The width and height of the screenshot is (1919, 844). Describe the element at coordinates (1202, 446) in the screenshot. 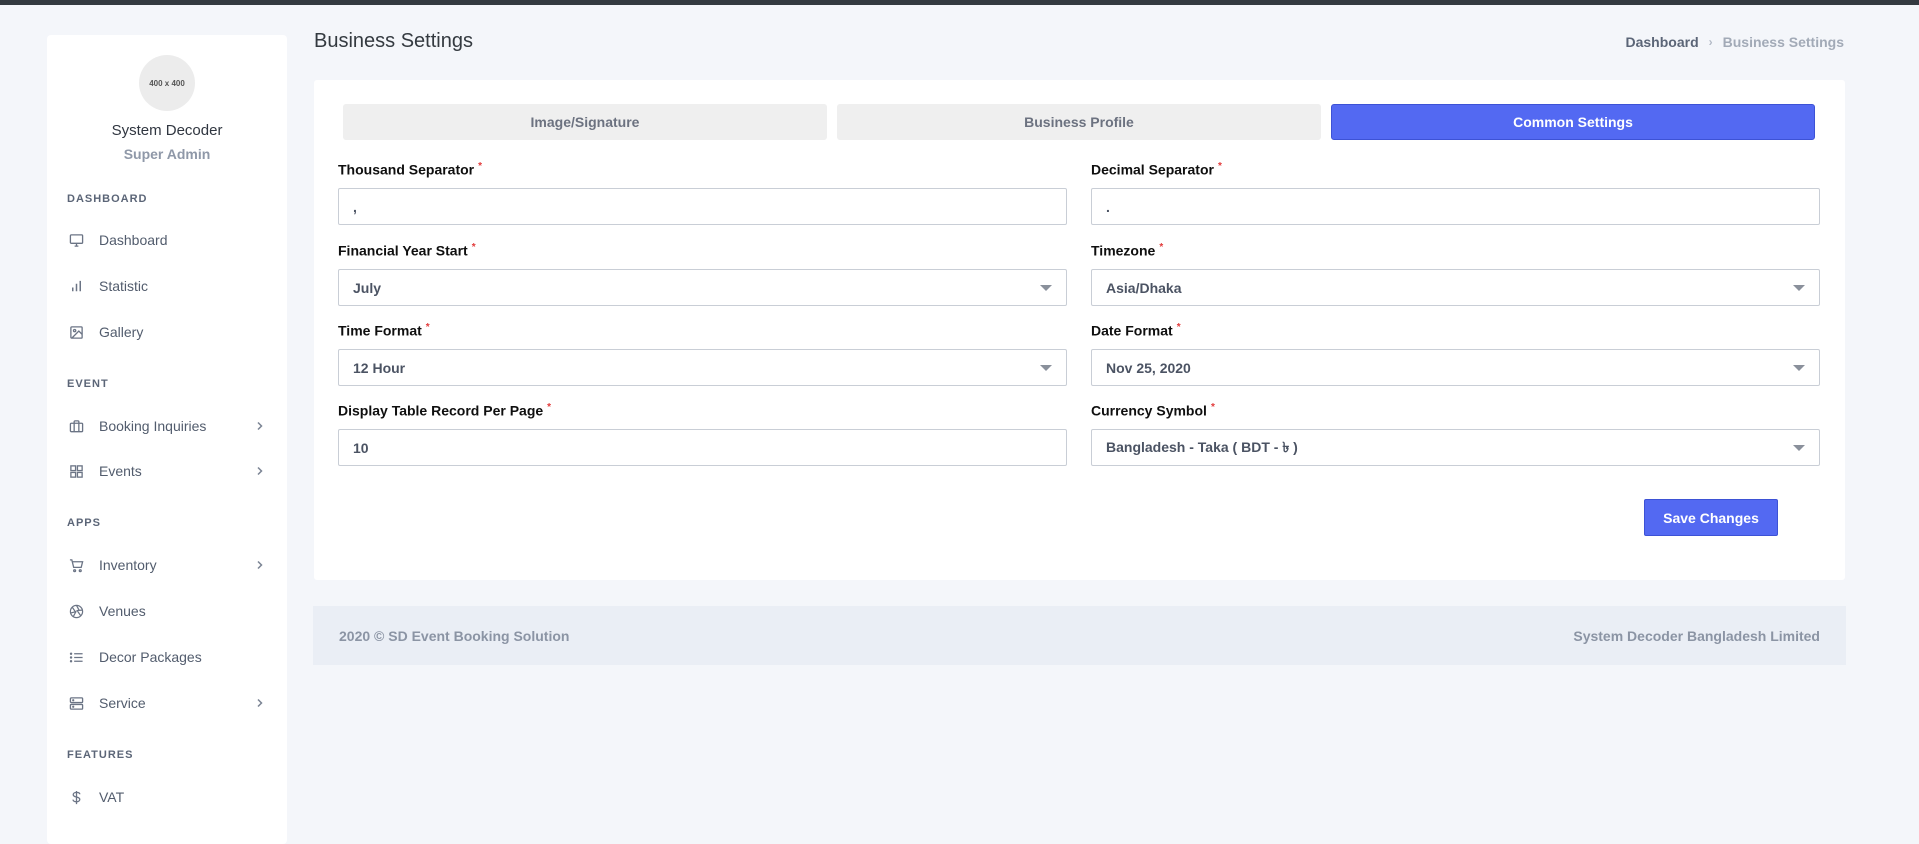

I see `selected-value: Bangladesh - Taka ( BDT - ৳ )` at that location.